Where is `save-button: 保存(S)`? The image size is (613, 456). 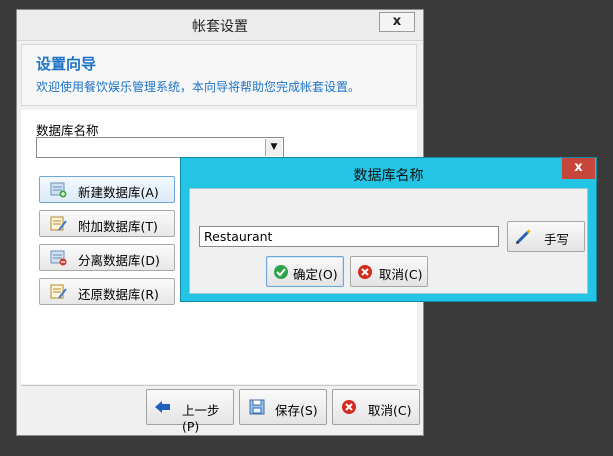
save-button: 保存(S) is located at coordinates (283, 407).